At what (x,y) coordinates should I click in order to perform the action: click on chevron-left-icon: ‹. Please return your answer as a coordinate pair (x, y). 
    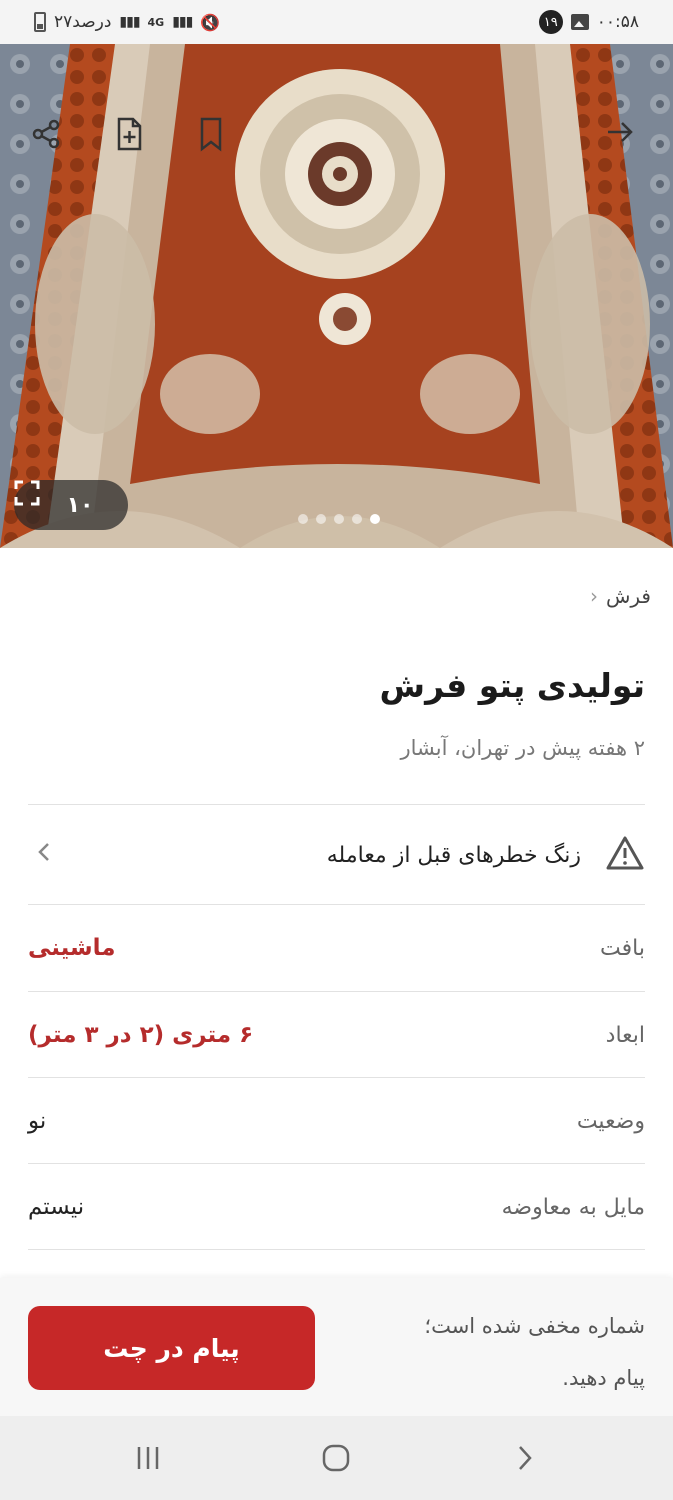
    Looking at the image, I should click on (593, 596).